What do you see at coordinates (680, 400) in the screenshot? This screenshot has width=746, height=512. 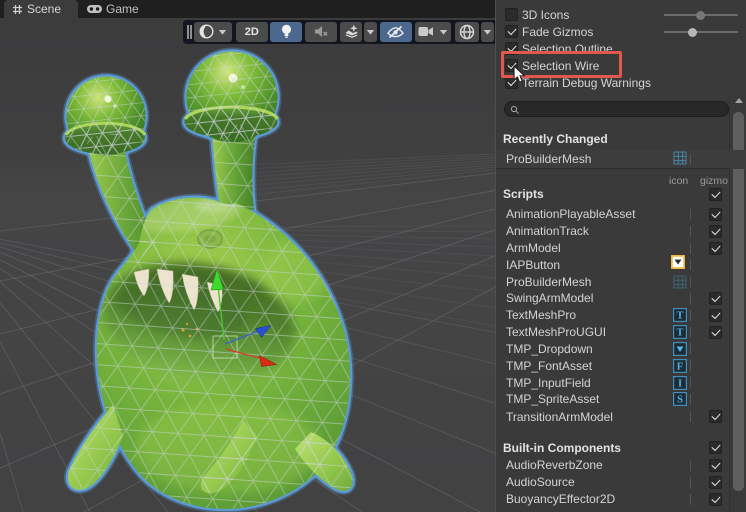 I see `svg-text: S` at bounding box center [680, 400].